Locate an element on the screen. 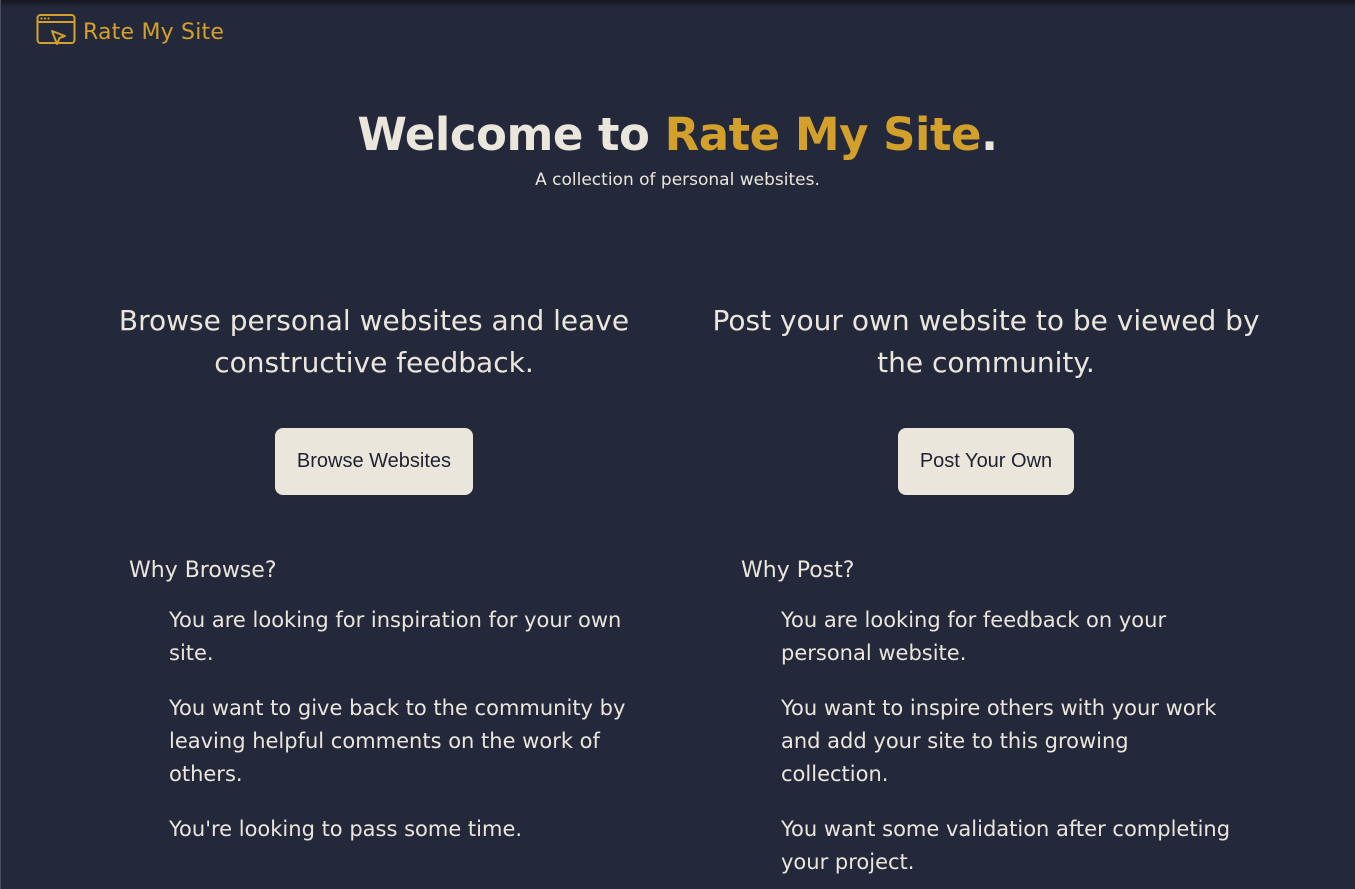 Image resolution: width=1355 pixels, height=889 pixels. post-your-own-button: Post Your Own is located at coordinates (986, 461).